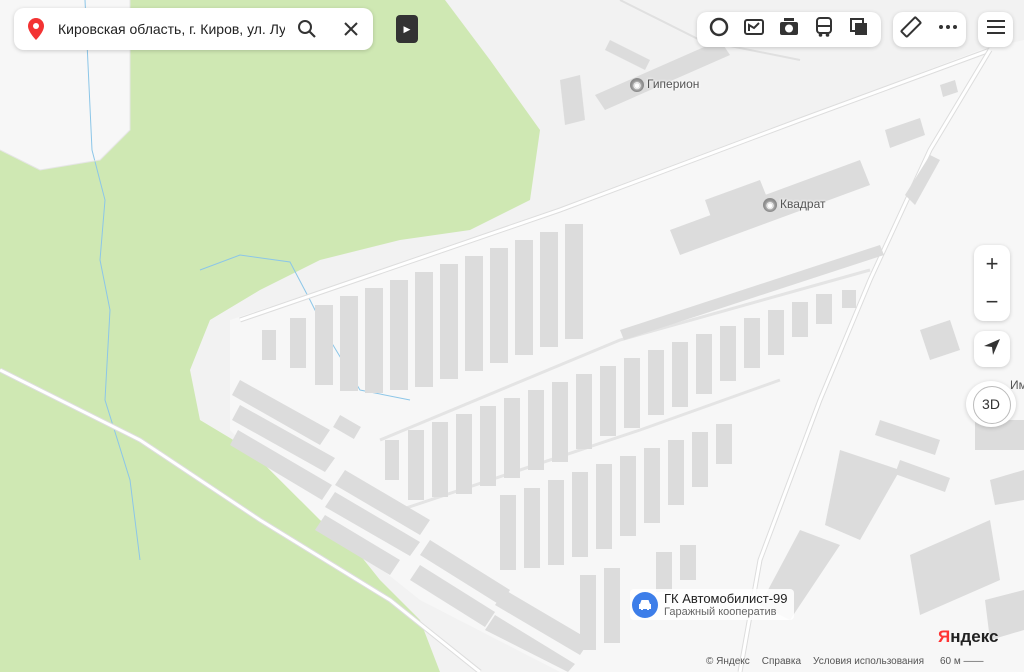  What do you see at coordinates (911, 29) in the screenshot?
I see `ruler-icon` at bounding box center [911, 29].